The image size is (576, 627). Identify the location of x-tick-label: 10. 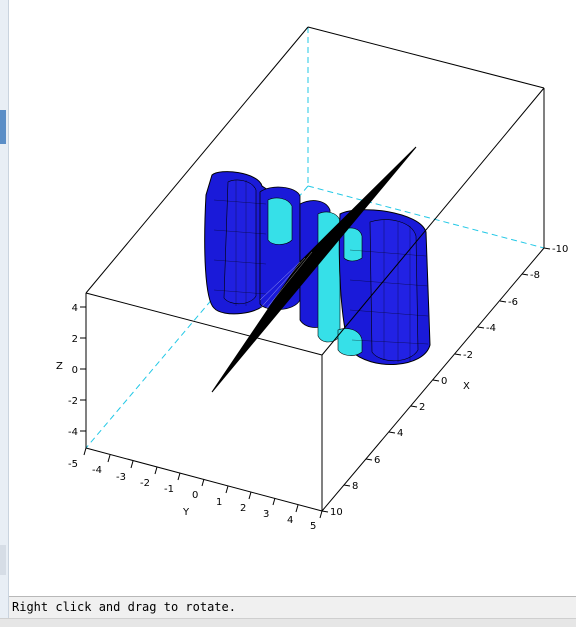
(336, 512).